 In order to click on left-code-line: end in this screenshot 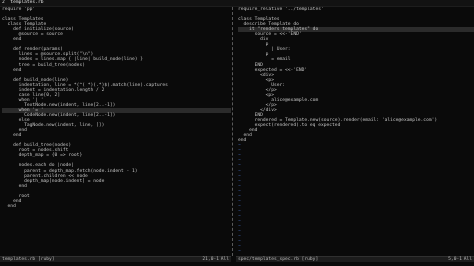, I will do `click(116, 206)`.